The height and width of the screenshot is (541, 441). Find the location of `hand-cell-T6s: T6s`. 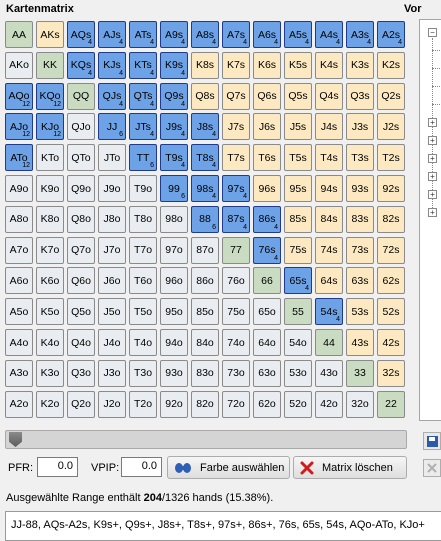

hand-cell-T6s: T6s is located at coordinates (267, 158).